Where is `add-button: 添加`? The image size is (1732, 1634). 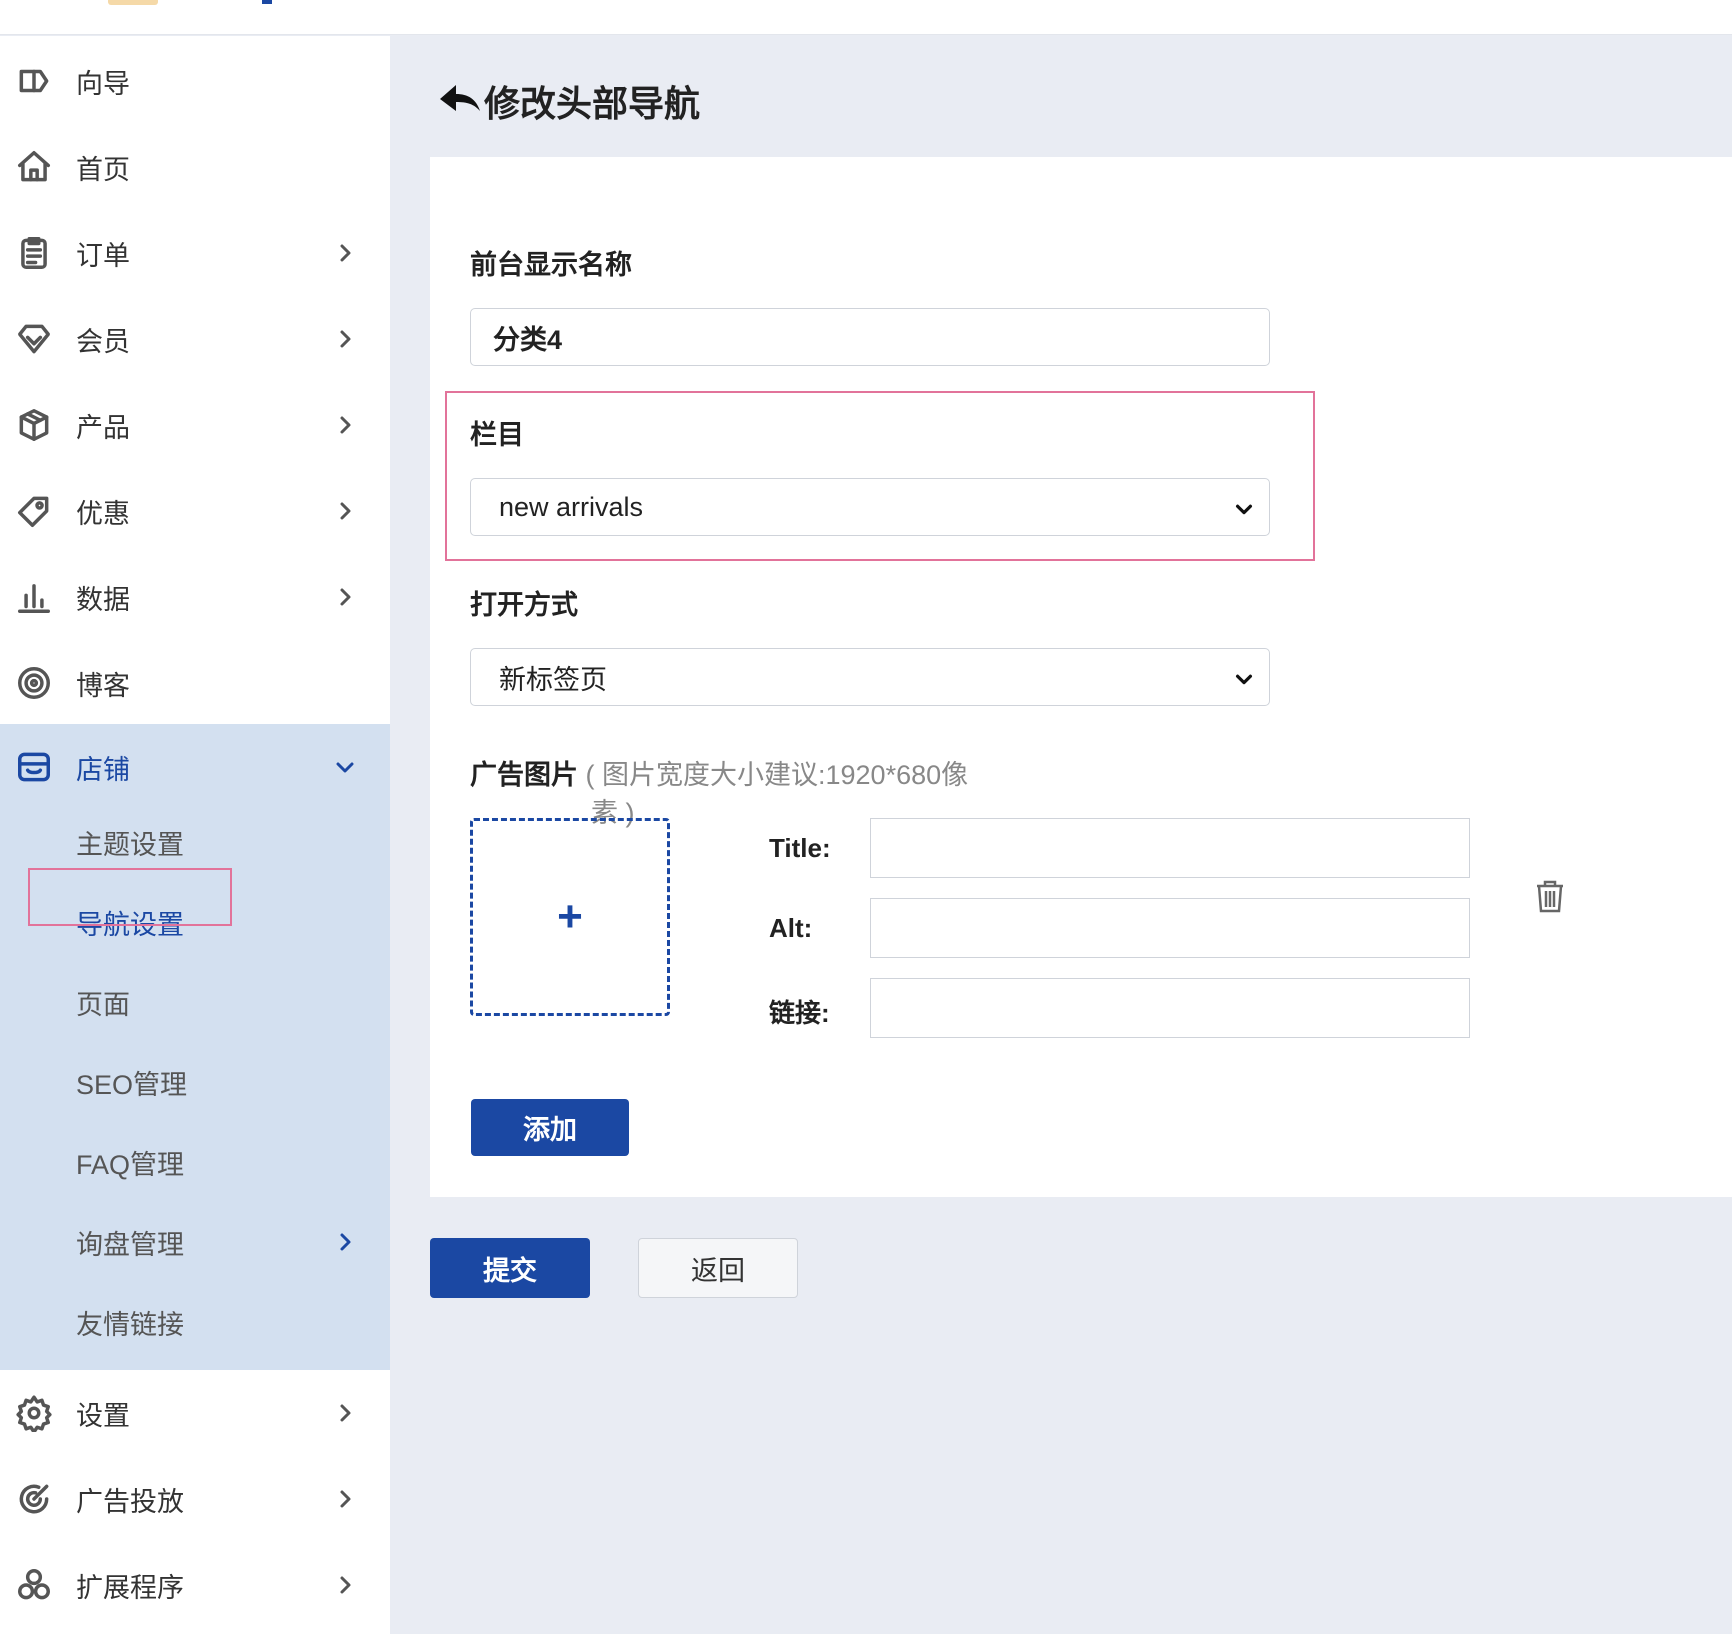 add-button: 添加 is located at coordinates (550, 1127).